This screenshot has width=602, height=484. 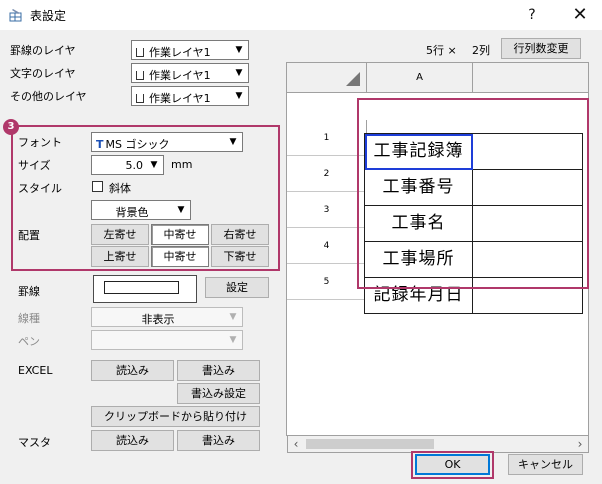 I want to click on text-layer-value: 作業レイヤ1, so click(x=180, y=75).